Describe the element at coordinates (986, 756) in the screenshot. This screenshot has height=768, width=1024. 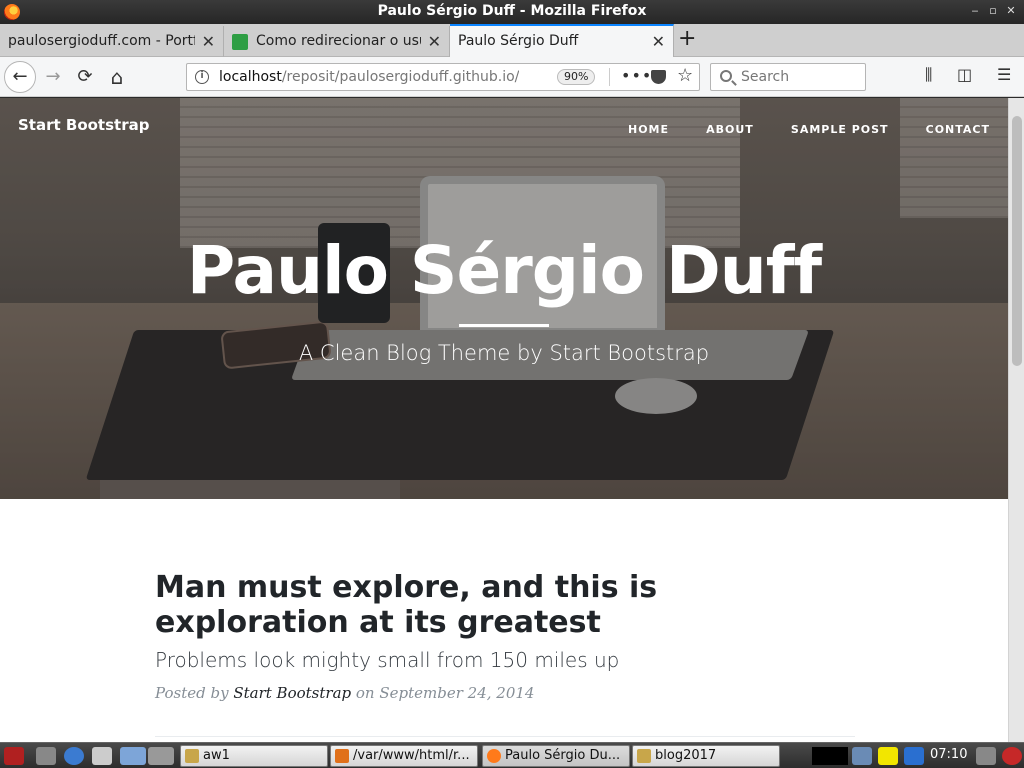
I see `user-icon` at that location.